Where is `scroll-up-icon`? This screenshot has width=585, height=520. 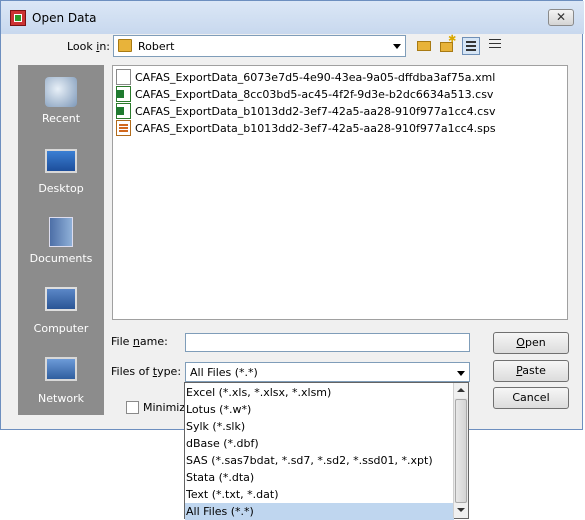 scroll-up-icon is located at coordinates (461, 390).